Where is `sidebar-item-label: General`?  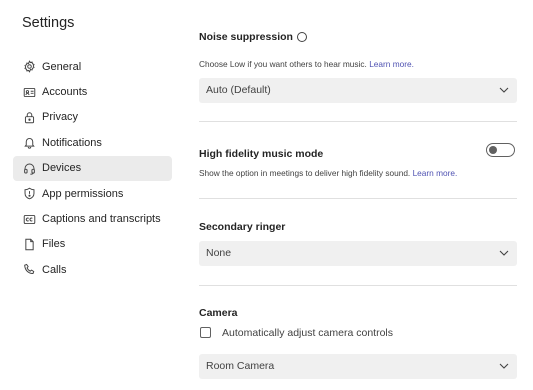 sidebar-item-label: General is located at coordinates (62, 66).